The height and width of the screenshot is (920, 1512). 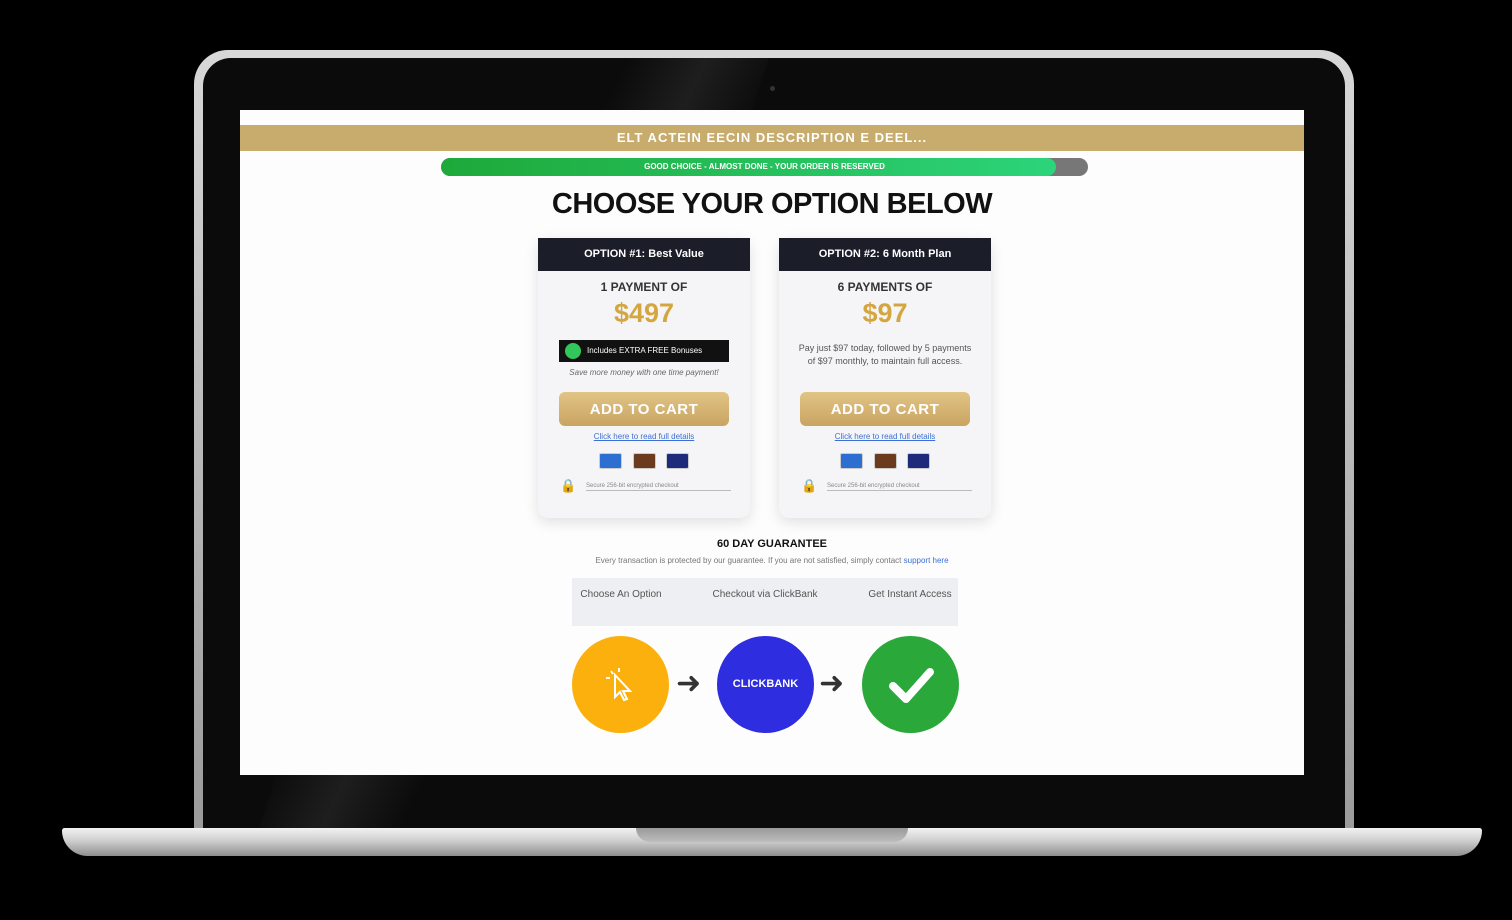 I want to click on card-header: OPTION #2: 6 Month Plan, so click(x=885, y=254).